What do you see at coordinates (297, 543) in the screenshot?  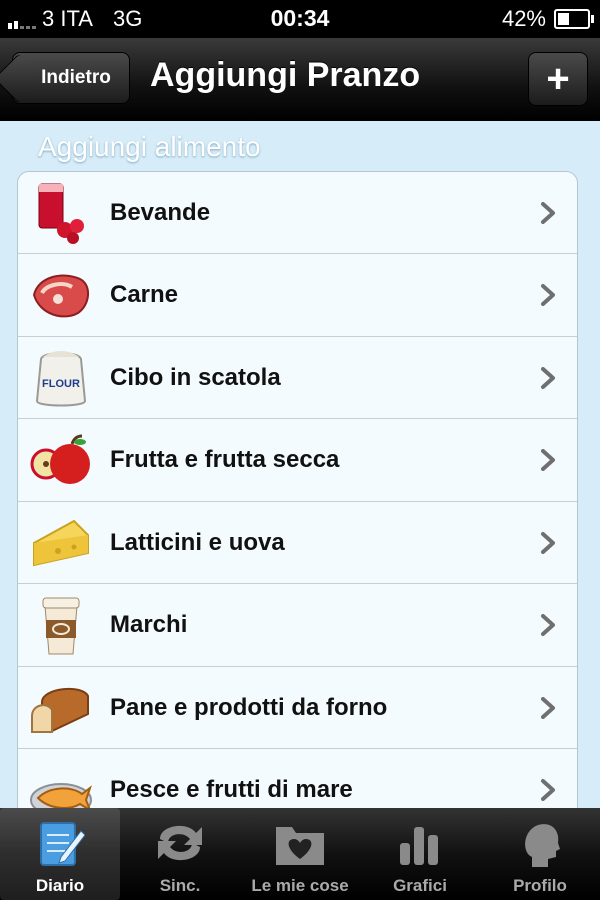 I see `list-item: Latticini e uova` at bounding box center [297, 543].